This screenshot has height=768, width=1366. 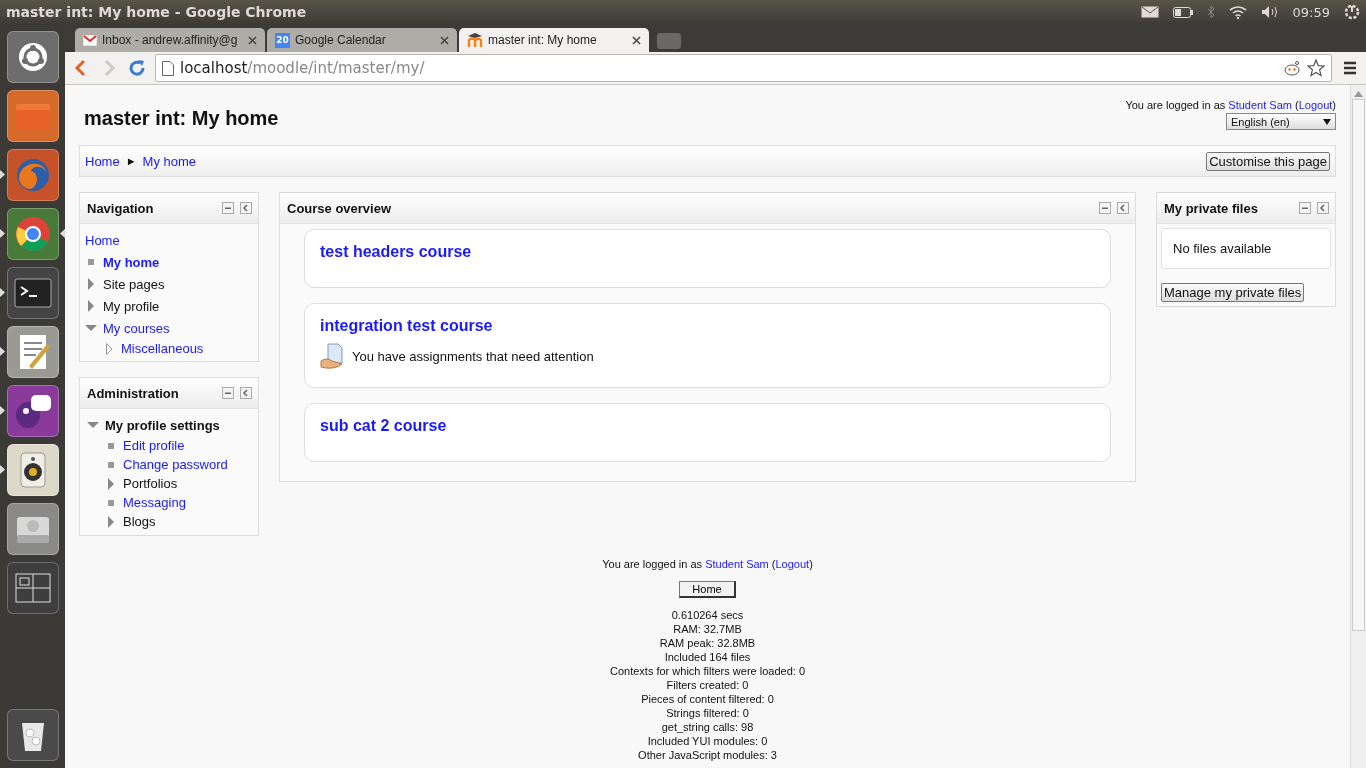 I want to click on scrollbar, so click(x=1358, y=426).